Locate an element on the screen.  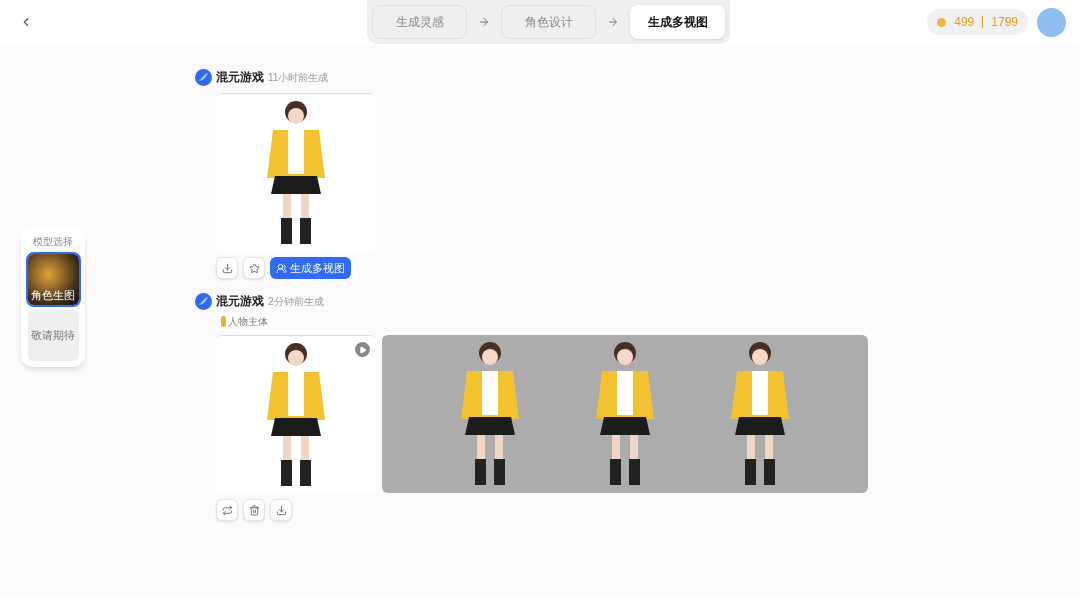
model-option: 角色生图 is located at coordinates (53, 279).